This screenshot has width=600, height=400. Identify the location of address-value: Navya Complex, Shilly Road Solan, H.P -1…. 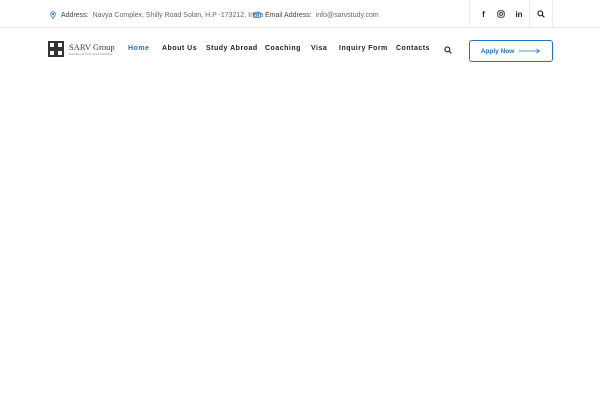
(178, 15).